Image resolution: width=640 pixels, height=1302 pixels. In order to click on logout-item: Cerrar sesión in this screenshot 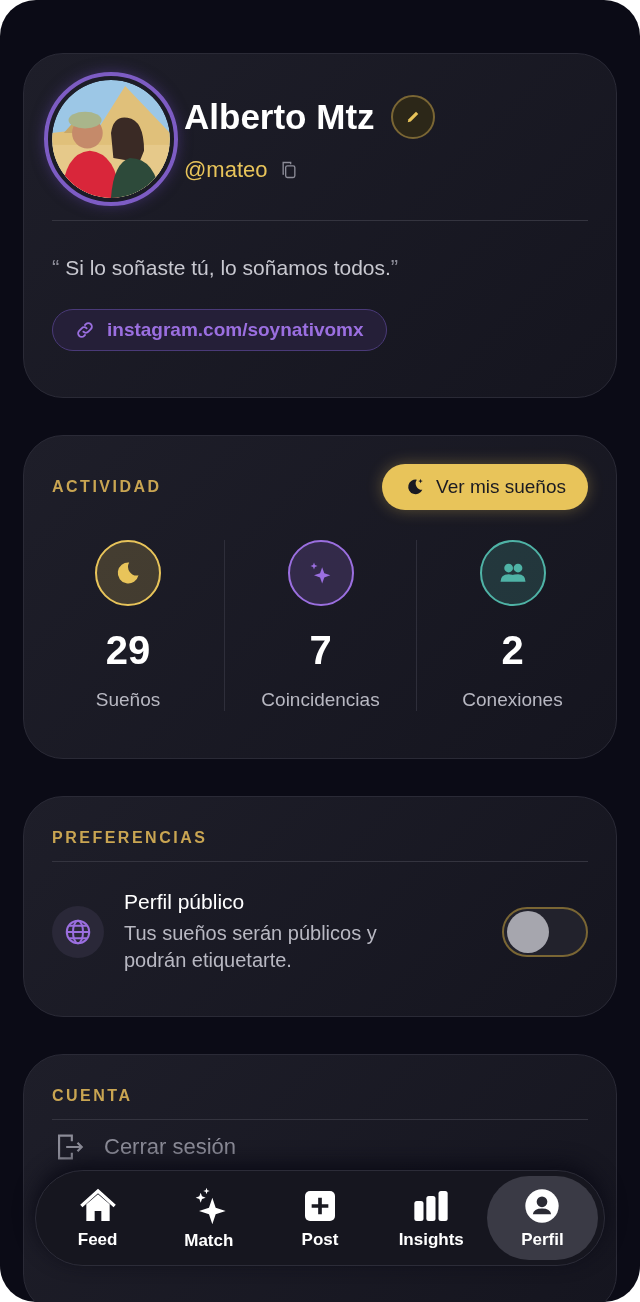, I will do `click(170, 1147)`.